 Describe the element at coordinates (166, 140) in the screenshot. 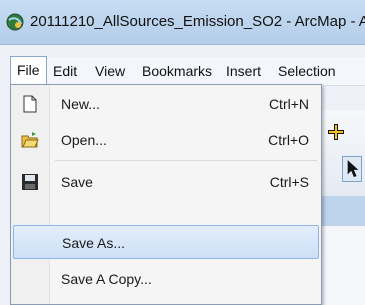

I see `menu-item-open: Open... Ctrl+O` at that location.